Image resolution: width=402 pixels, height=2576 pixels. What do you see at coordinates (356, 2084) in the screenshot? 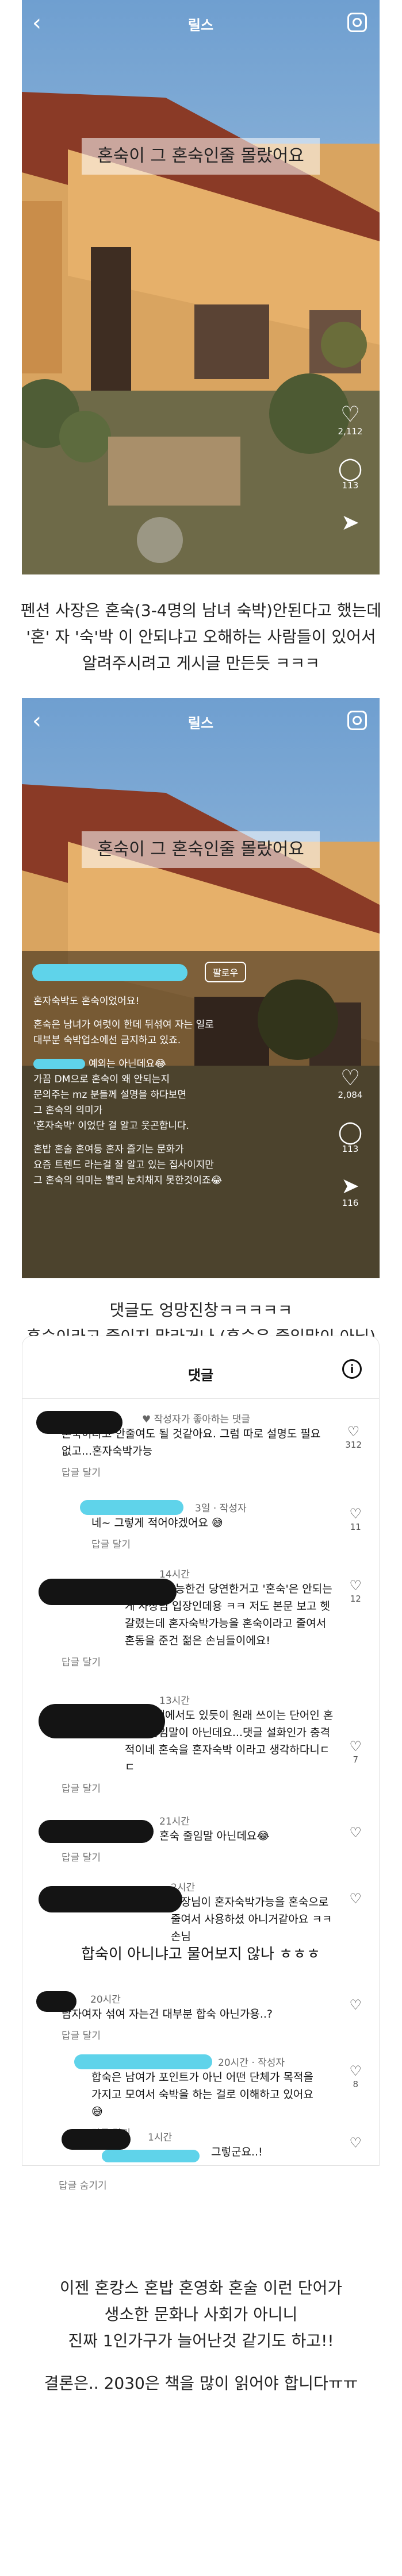
I see `comment-like-count: 8` at bounding box center [356, 2084].